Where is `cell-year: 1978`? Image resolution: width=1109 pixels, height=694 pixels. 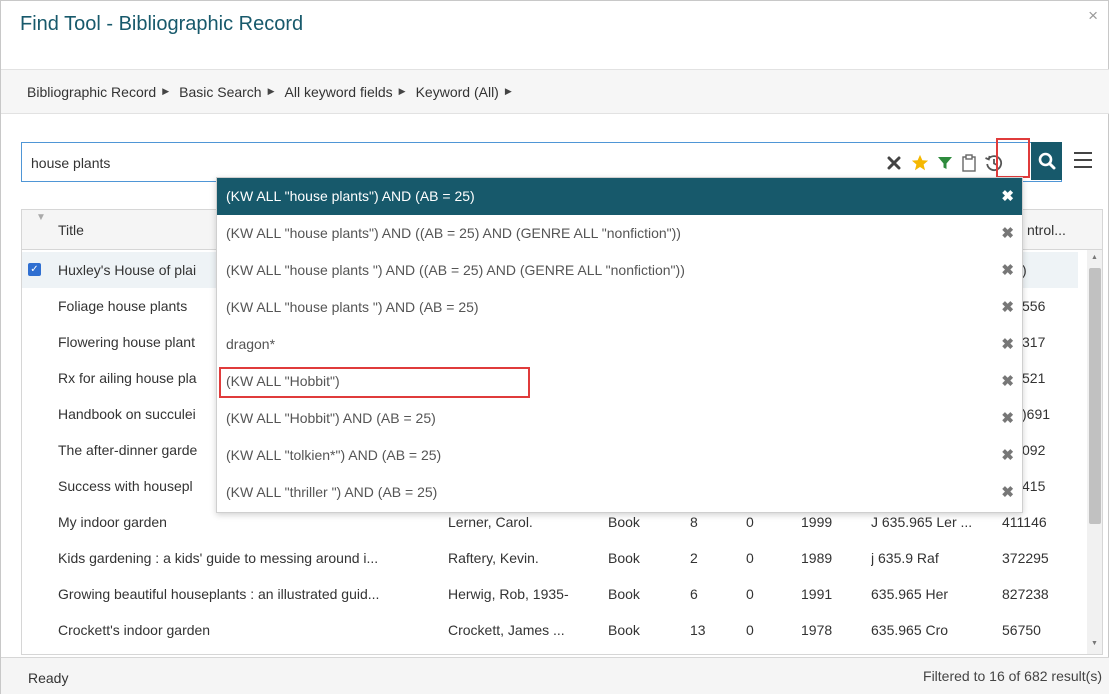
cell-year: 1978 is located at coordinates (817, 630).